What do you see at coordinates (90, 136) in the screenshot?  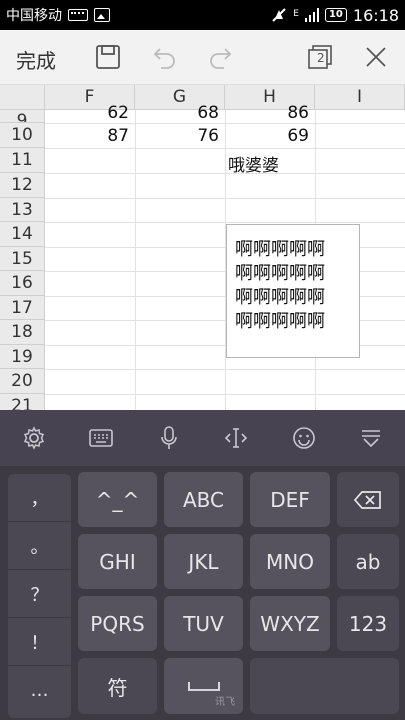 I see `cell-f10: 87` at bounding box center [90, 136].